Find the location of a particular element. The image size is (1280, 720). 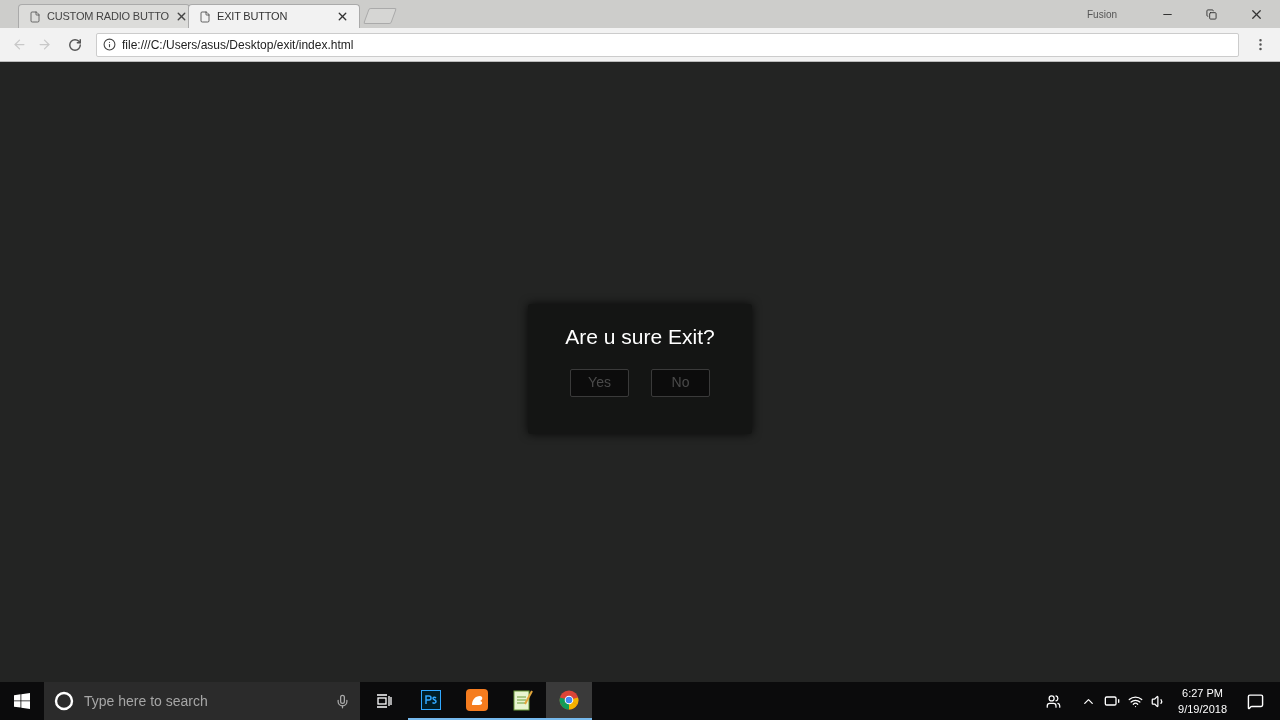

browser-tab: CUSTOM RADIO BUTTO is located at coordinates (104, 16).